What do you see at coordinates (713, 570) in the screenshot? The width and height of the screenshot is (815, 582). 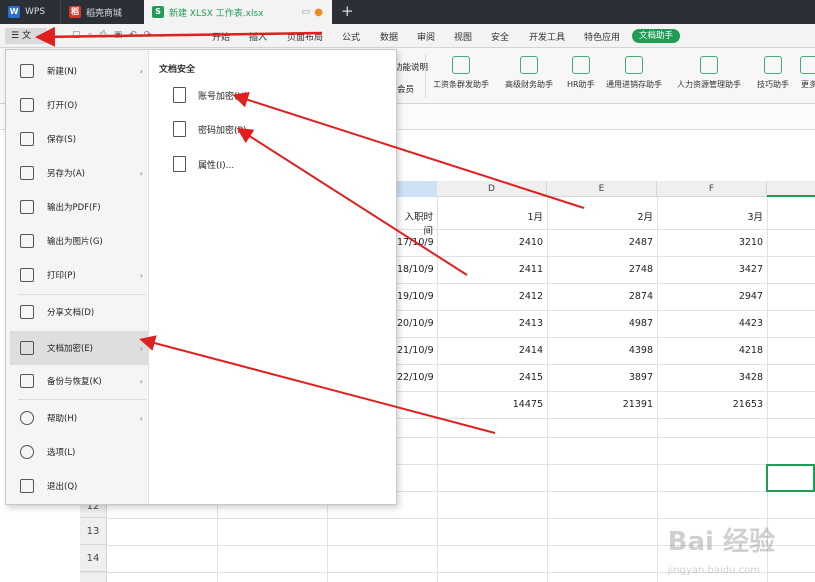 I see `baidu-watermark-url: jingyan.baidu.com` at bounding box center [713, 570].